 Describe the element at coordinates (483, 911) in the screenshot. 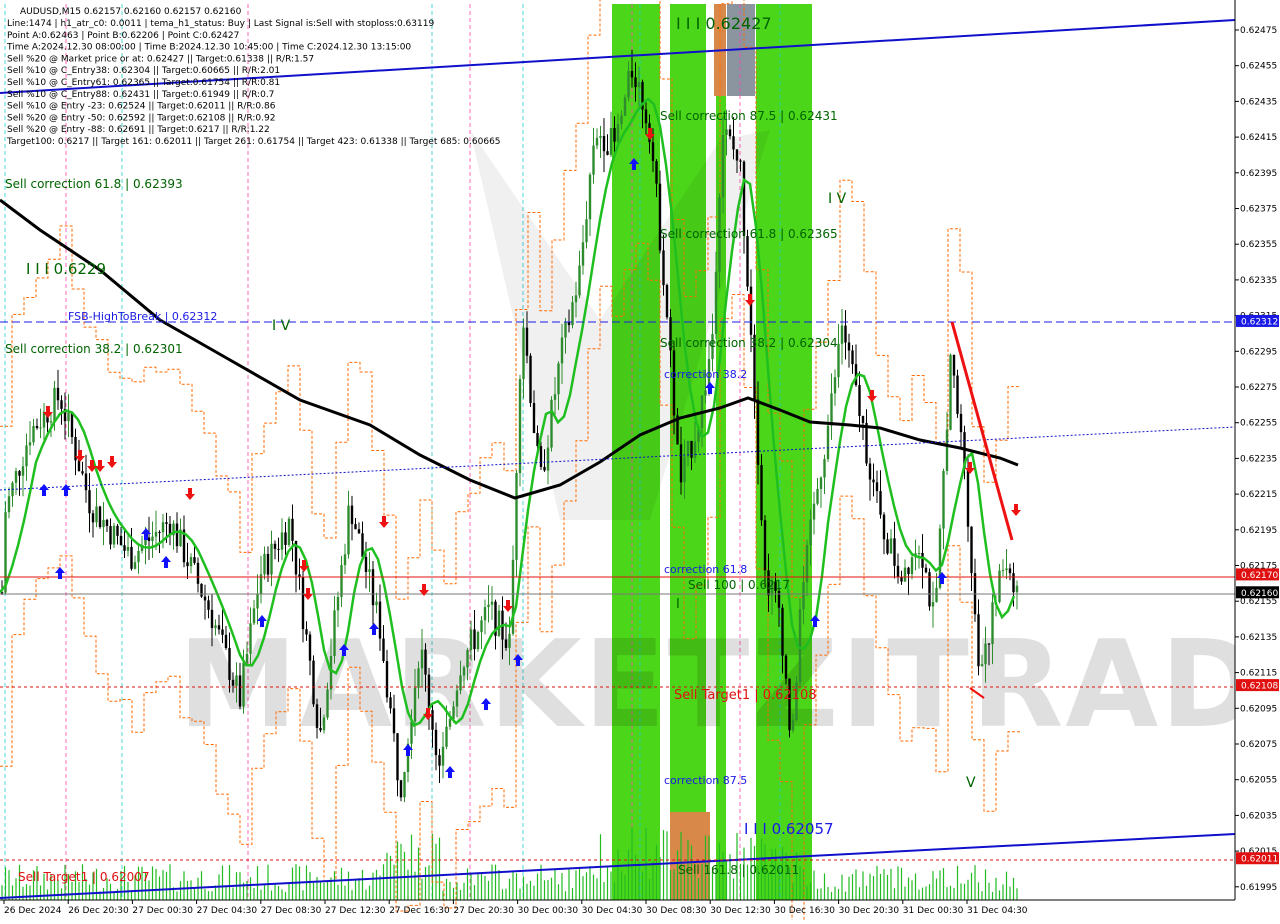

I see `x-tick-label-7: 27 Dec 20:30` at that location.